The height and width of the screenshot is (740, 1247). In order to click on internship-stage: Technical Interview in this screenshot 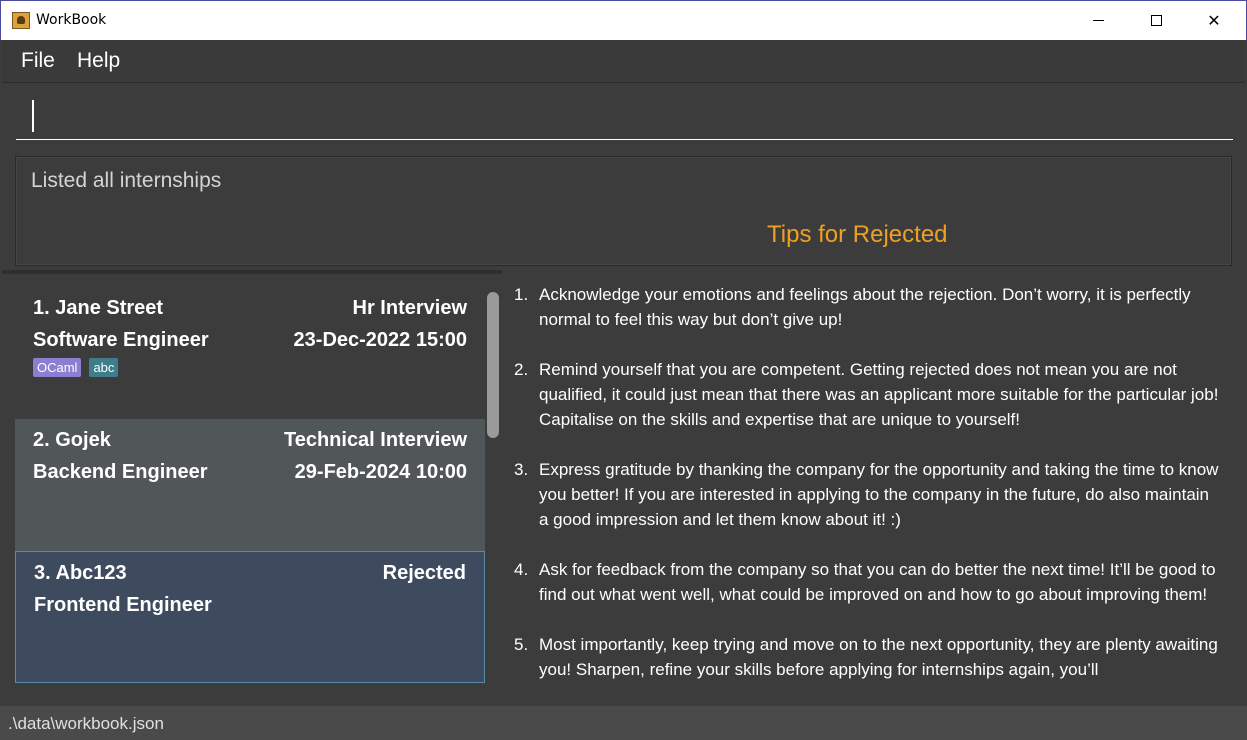, I will do `click(375, 440)`.